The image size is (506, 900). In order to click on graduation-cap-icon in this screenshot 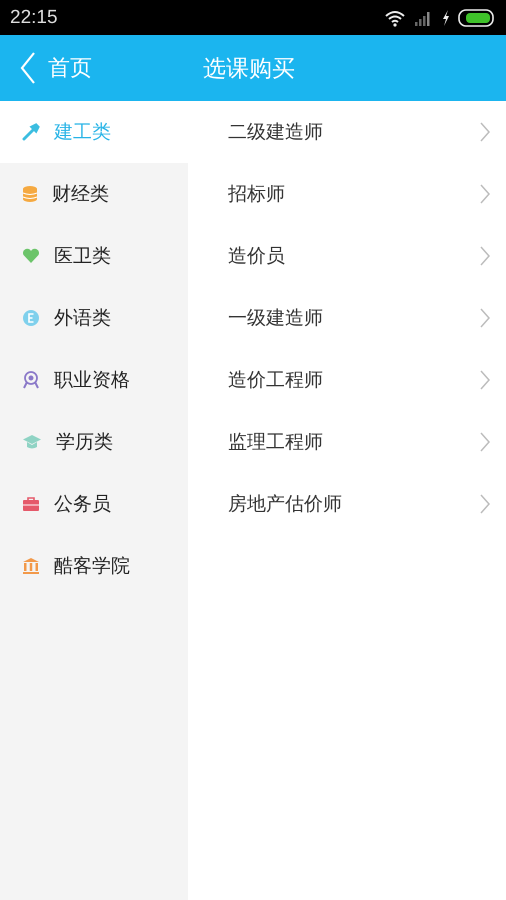, I will do `click(32, 442)`.